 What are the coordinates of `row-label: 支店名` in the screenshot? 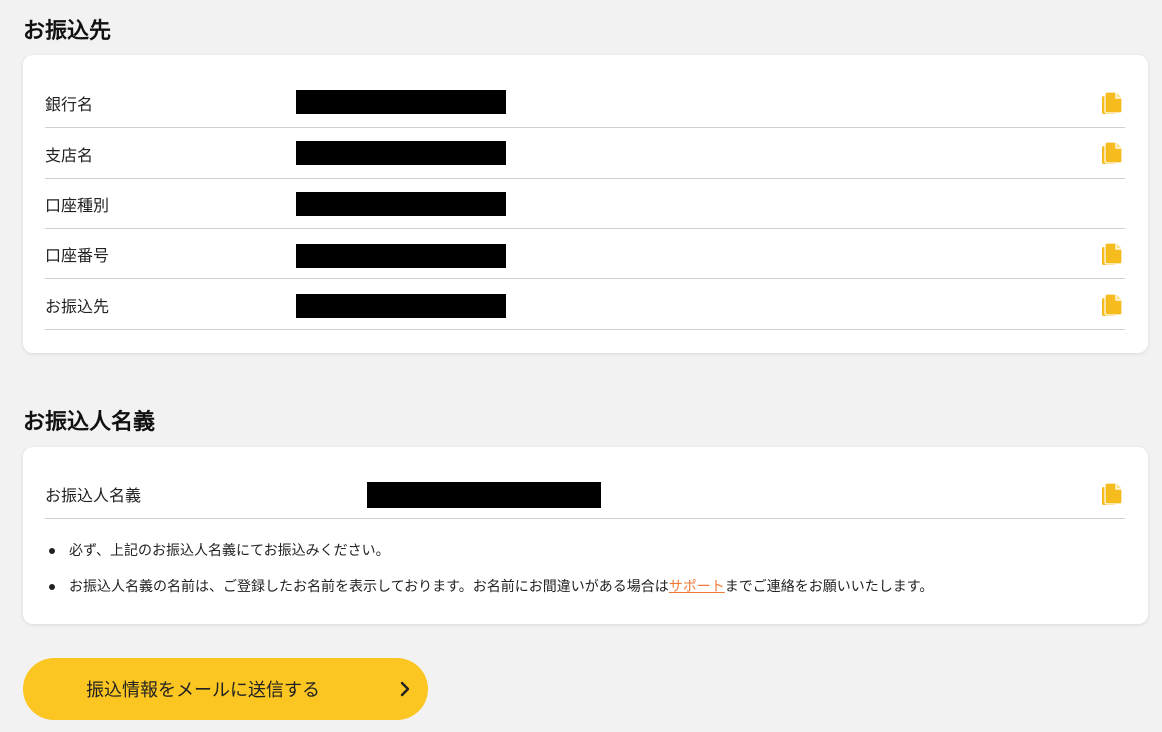 It's located at (69, 155).